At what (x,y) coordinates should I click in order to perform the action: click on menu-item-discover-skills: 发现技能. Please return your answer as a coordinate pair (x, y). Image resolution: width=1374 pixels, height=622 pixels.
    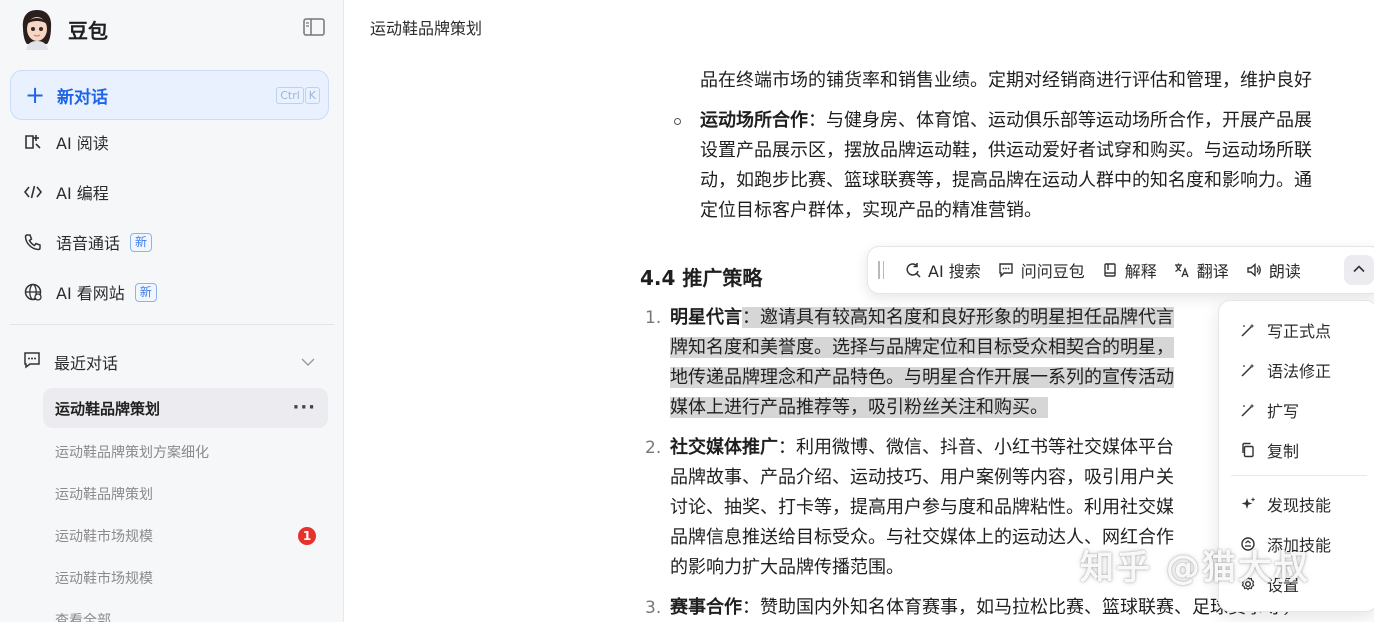
    Looking at the image, I should click on (1296, 504).